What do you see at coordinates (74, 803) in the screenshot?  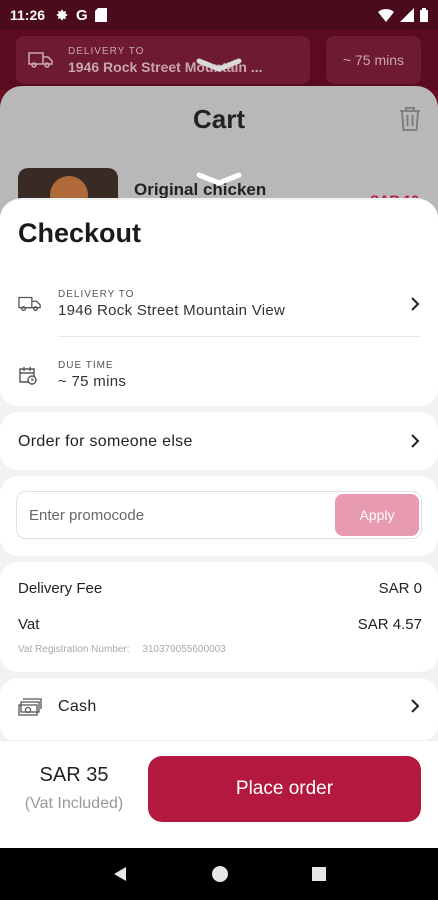 I see `total-note: (Vat Included)` at bounding box center [74, 803].